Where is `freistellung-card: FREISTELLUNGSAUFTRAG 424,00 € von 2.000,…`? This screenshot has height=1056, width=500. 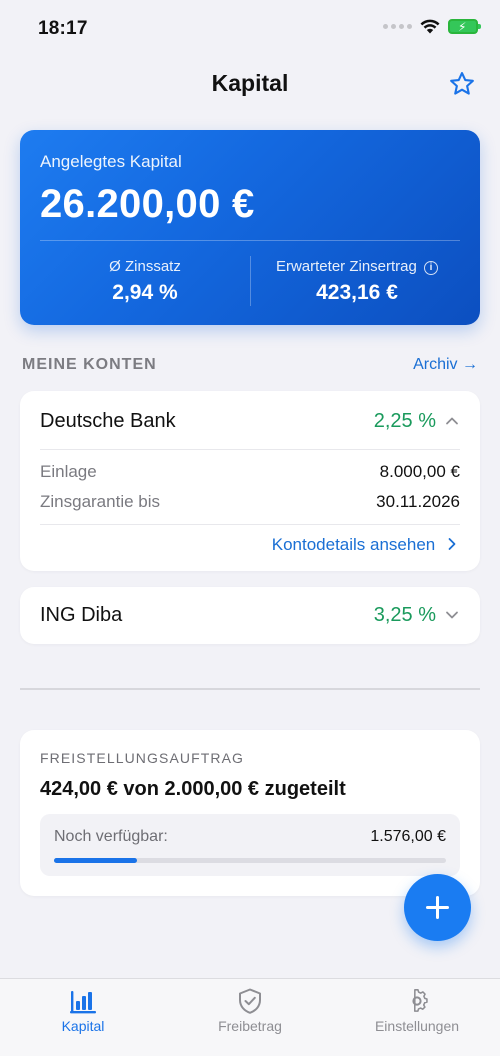 freistellung-card: FREISTELLUNGSAUFTRAG 424,00 € von 2.000,… is located at coordinates (250, 813).